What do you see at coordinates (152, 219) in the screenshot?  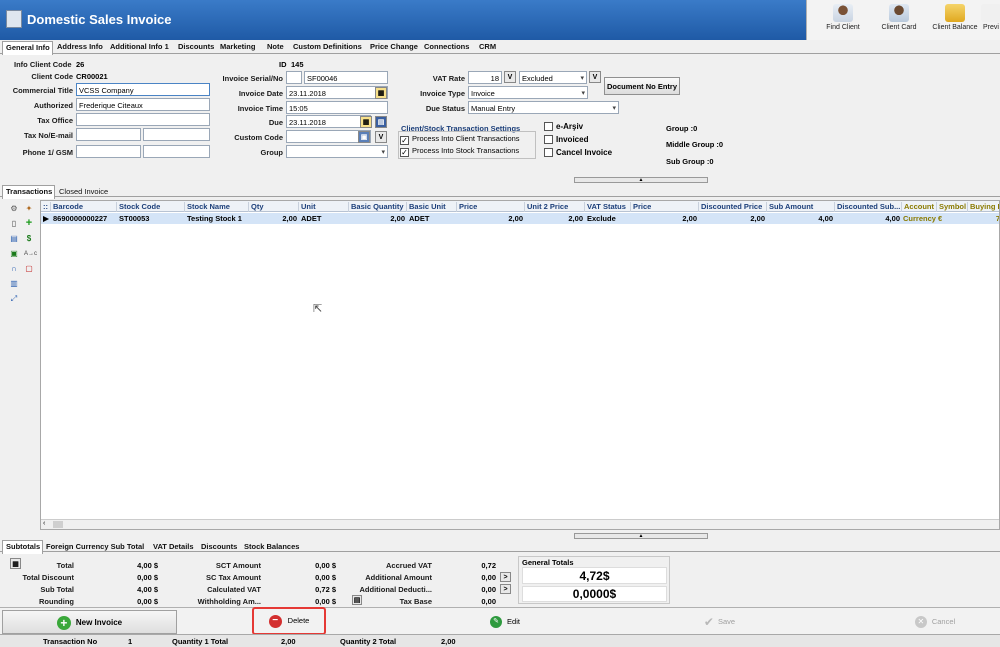 I see `cell-stock-code: ST00053` at bounding box center [152, 219].